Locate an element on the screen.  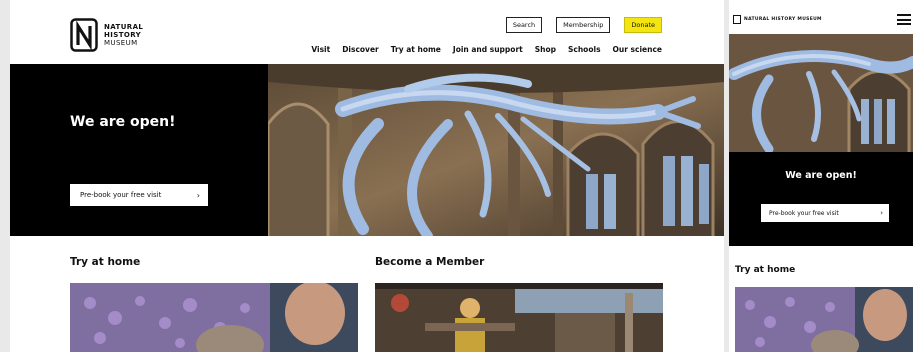
search-button: Search is located at coordinates (524, 25).